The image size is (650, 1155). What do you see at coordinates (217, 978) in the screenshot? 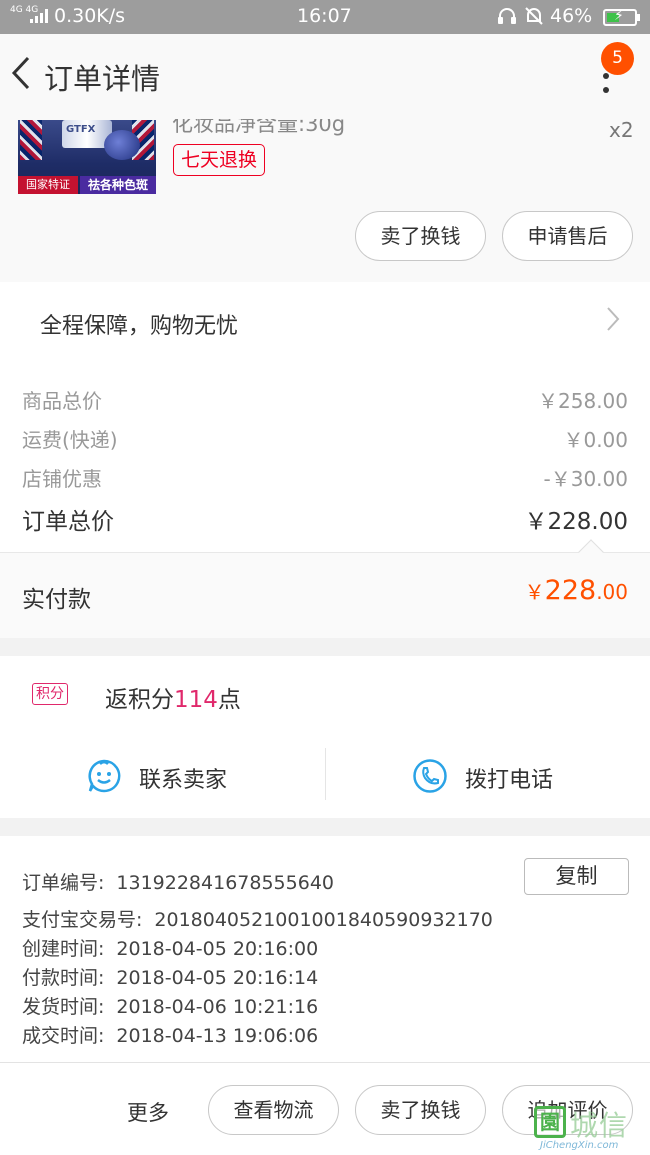
I see `paid-time: 2018-04-05 20:16:14` at bounding box center [217, 978].